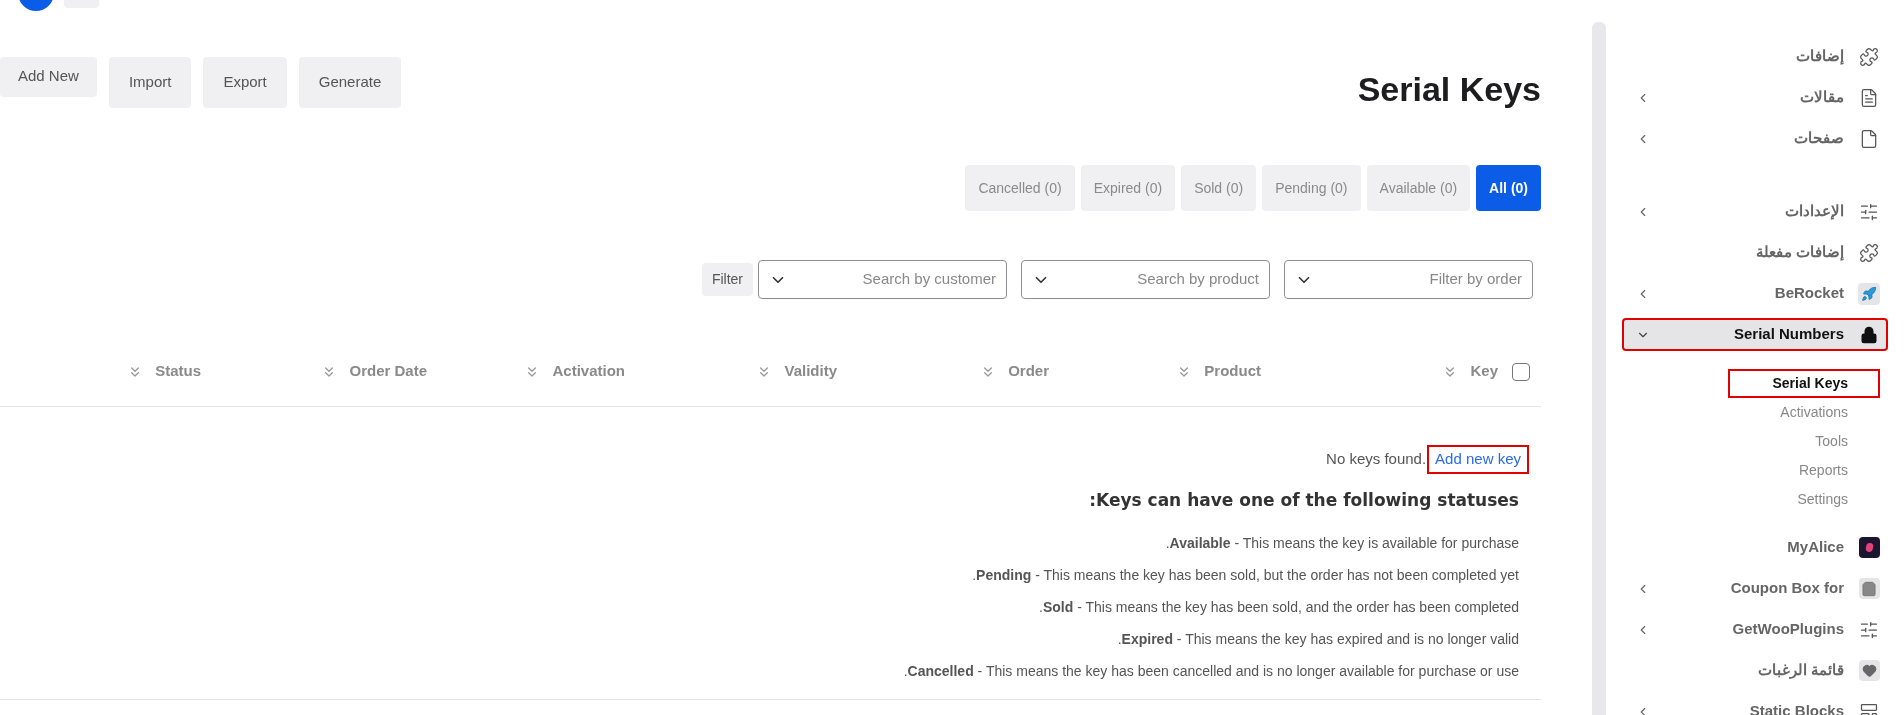 The image size is (1904, 715). What do you see at coordinates (1755, 293) in the screenshot?
I see `sidebar-item: BeRocket` at bounding box center [1755, 293].